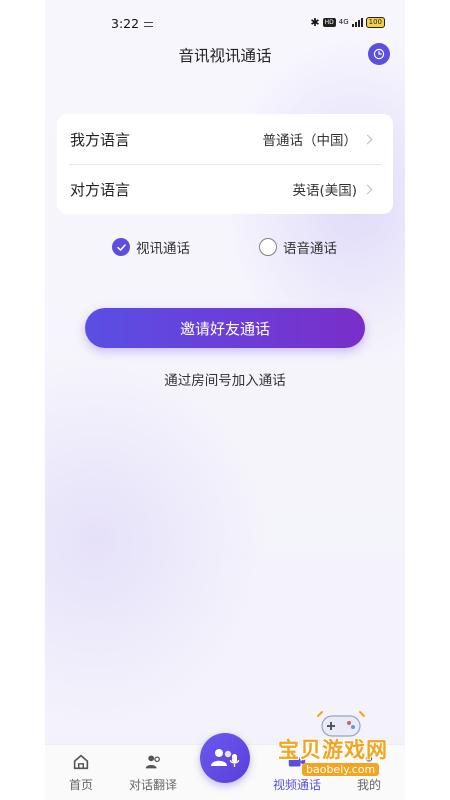 Image resolution: width=450 pixels, height=800 pixels. Describe the element at coordinates (81, 762) in the screenshot. I see `home-icon` at that location.